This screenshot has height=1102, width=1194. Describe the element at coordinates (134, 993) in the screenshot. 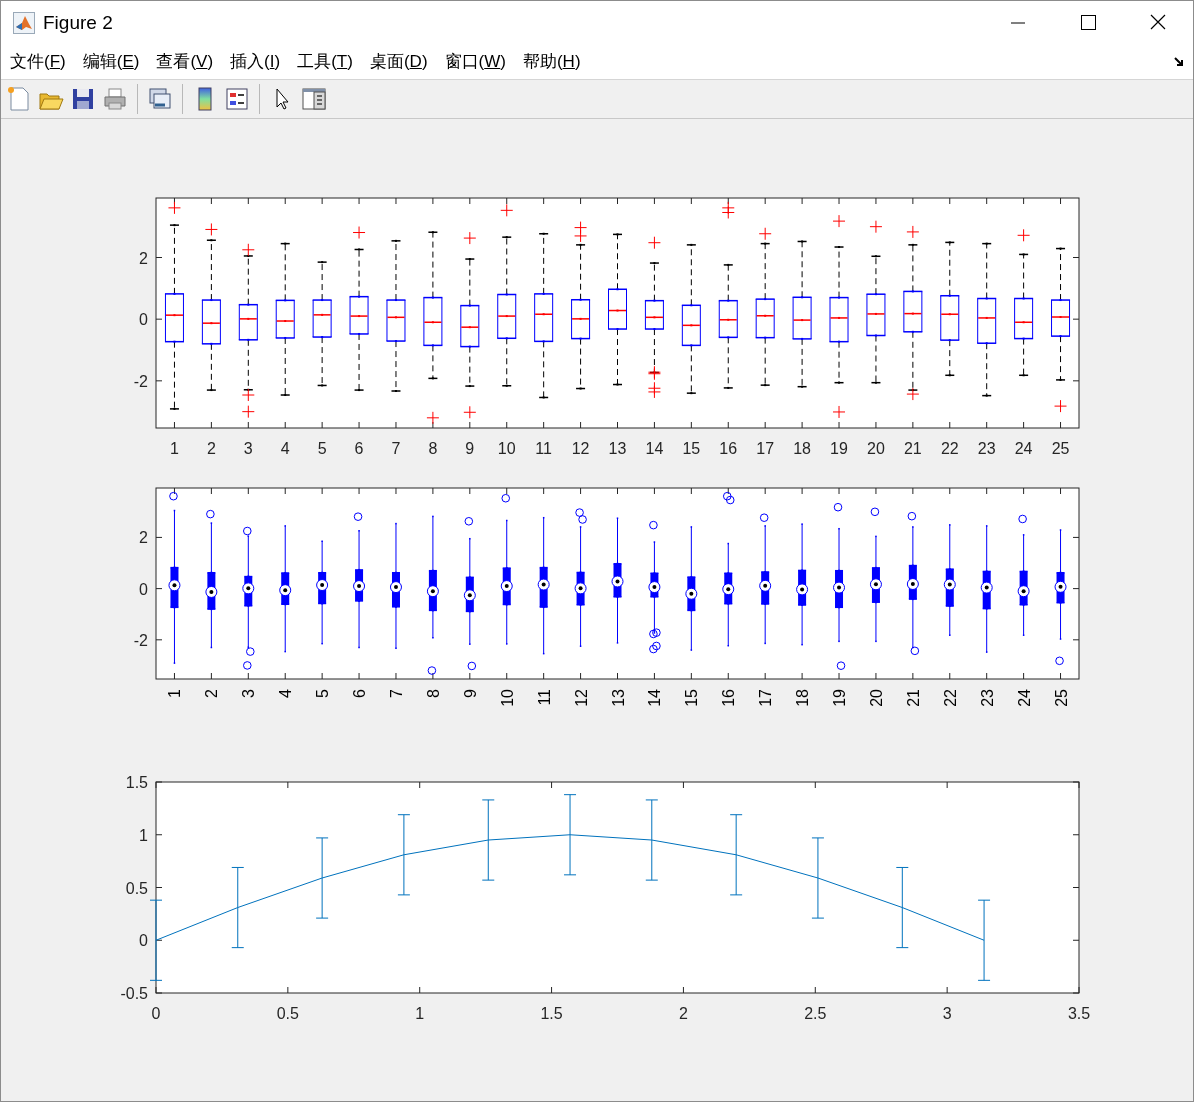

I see `axis-tick-label: -0.5` at that location.